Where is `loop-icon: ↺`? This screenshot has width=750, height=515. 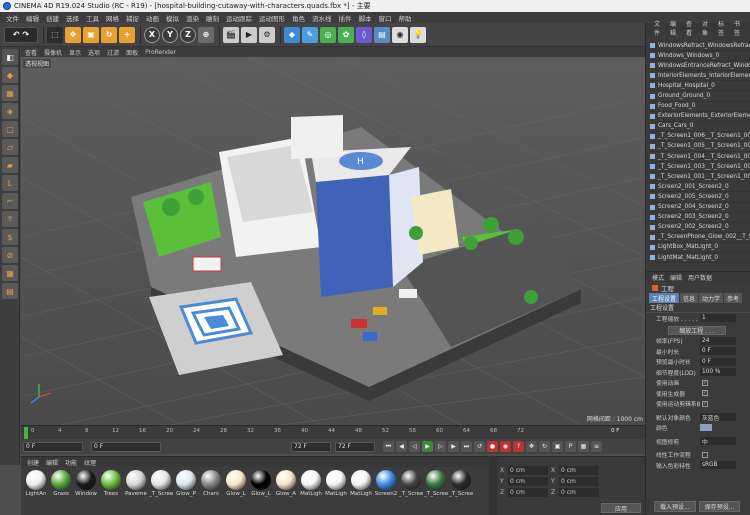
loop-icon: ↺ is located at coordinates (479, 446).